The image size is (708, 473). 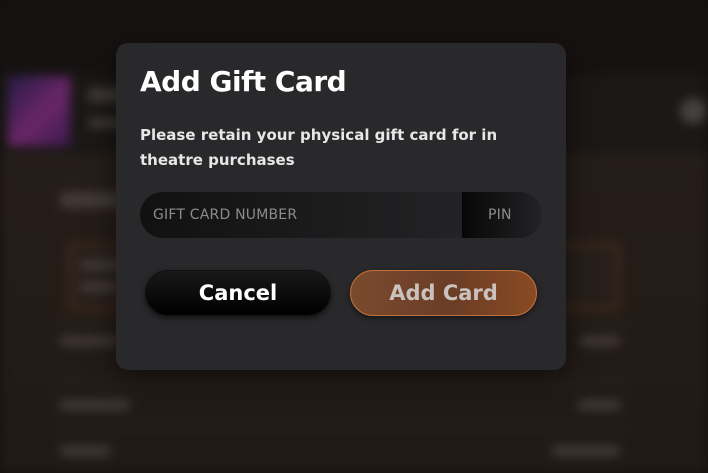 What do you see at coordinates (243, 81) in the screenshot?
I see `dialog-title: Add Gift Card` at bounding box center [243, 81].